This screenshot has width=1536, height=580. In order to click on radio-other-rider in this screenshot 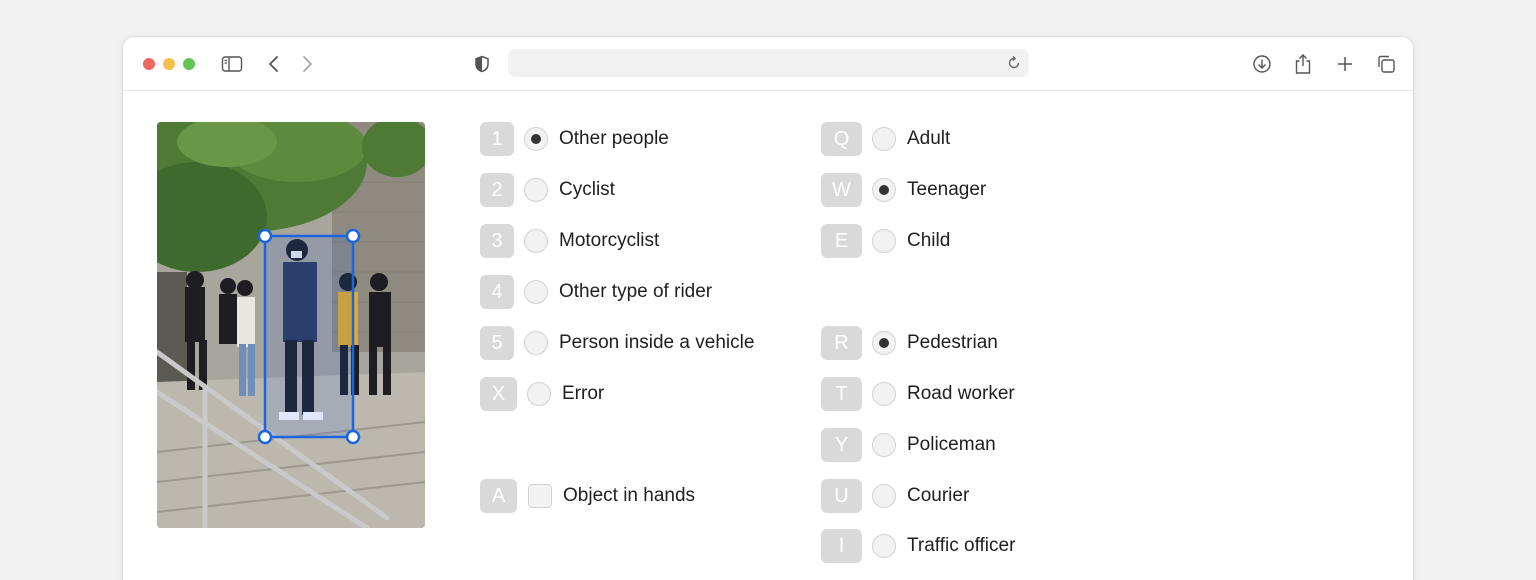, I will do `click(536, 292)`.